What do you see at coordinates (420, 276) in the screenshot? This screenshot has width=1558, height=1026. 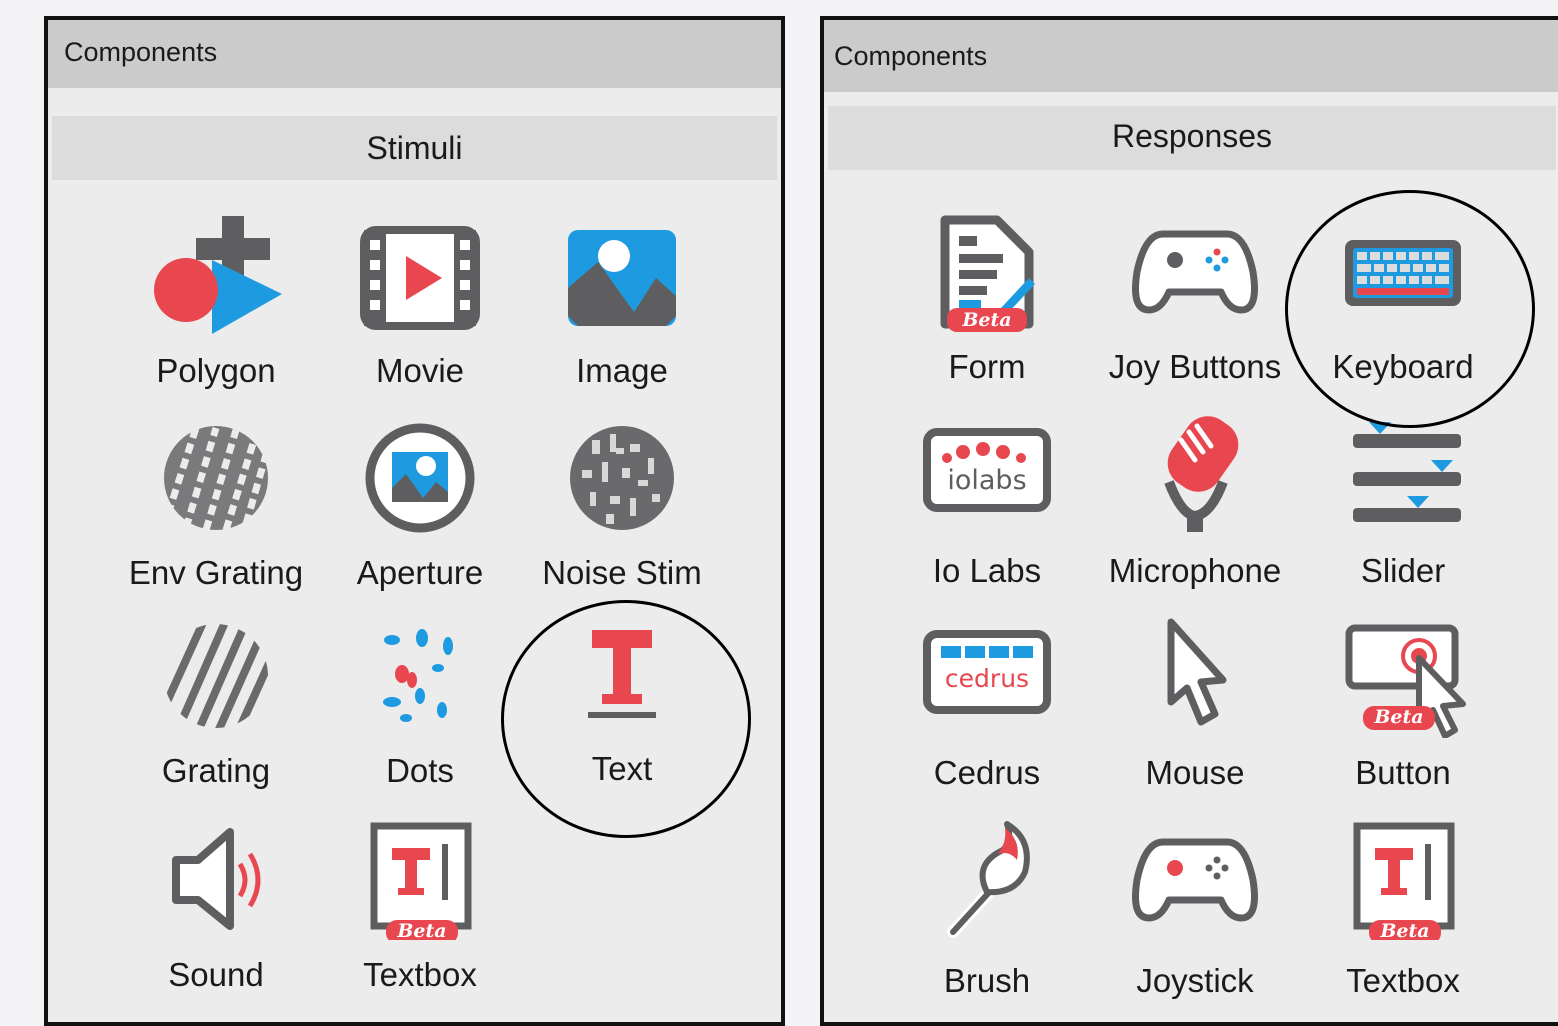 I see `movie-icon` at bounding box center [420, 276].